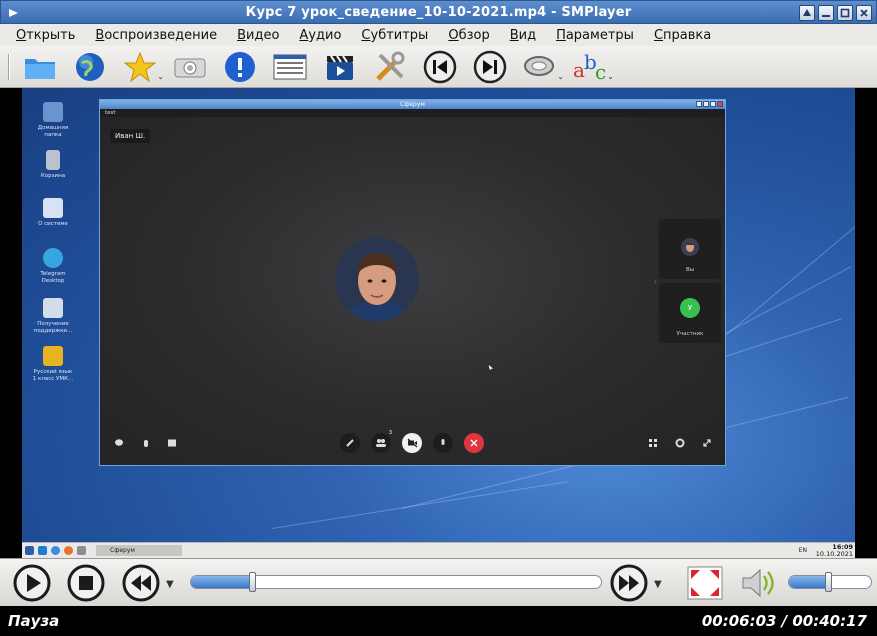 The image size is (877, 636). What do you see at coordinates (53, 308) in the screenshot?
I see `support-icon` at bounding box center [53, 308].